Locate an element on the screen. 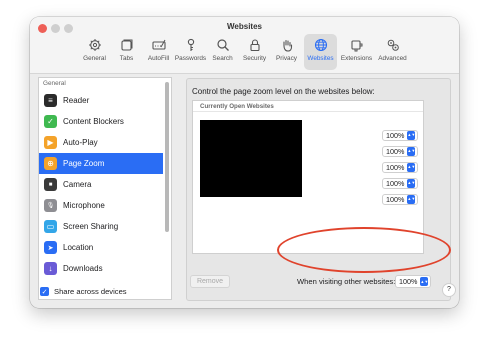  sidebar-item-auto-play: ▶ Auto-Play is located at coordinates (101, 142).